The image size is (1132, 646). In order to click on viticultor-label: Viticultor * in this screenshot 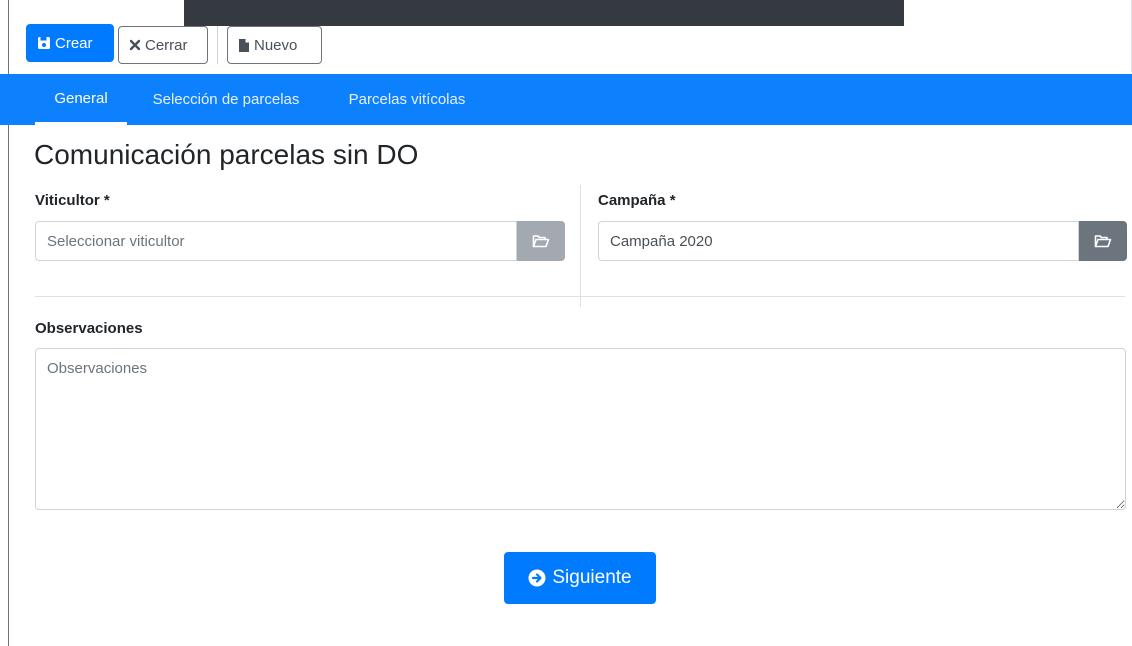, I will do `click(72, 200)`.